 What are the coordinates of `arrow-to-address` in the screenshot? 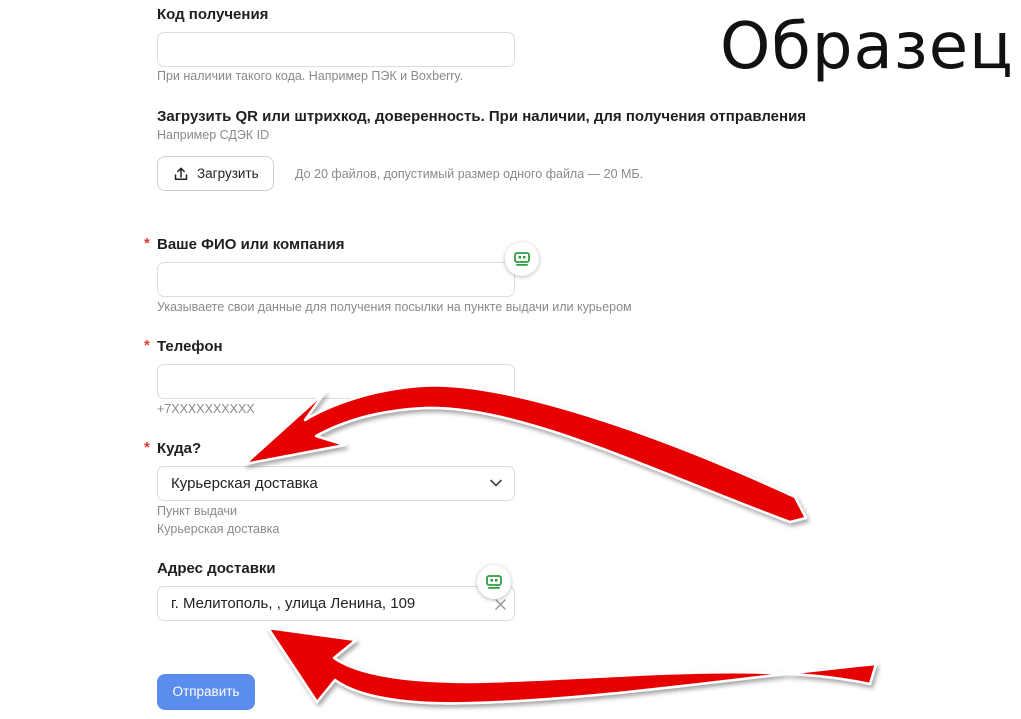 It's located at (572, 665).